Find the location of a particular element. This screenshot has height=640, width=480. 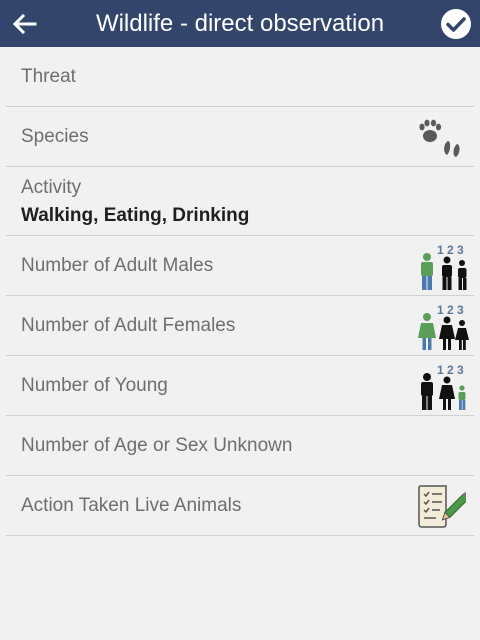

field-adult-females: Number of Adult Females 1 2 3 is located at coordinates (240, 326).